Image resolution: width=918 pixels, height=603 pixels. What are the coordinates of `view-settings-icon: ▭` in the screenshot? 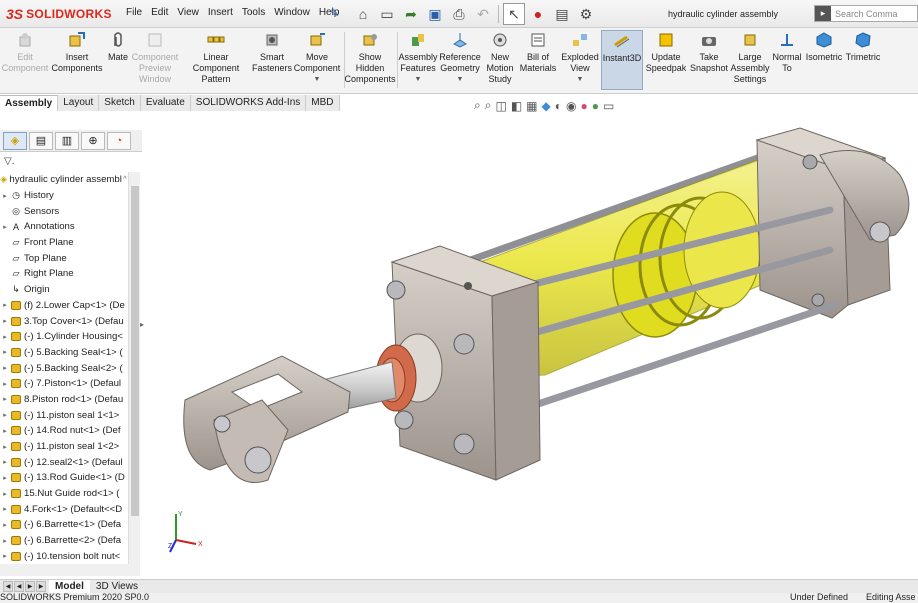 It's located at (608, 106).